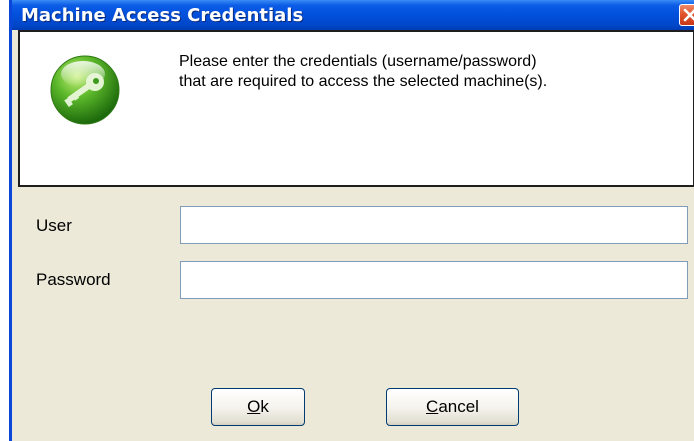 The height and width of the screenshot is (441, 694). Describe the element at coordinates (85, 90) in the screenshot. I see `key-icon` at that location.